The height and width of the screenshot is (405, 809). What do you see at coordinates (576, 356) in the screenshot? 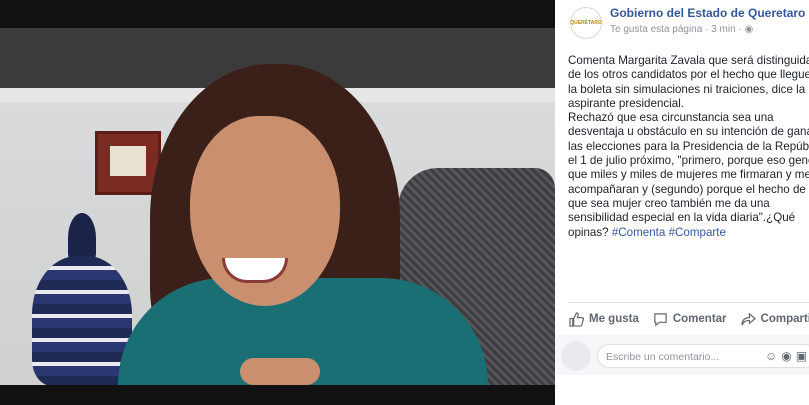
I see `user-avatar` at bounding box center [576, 356].